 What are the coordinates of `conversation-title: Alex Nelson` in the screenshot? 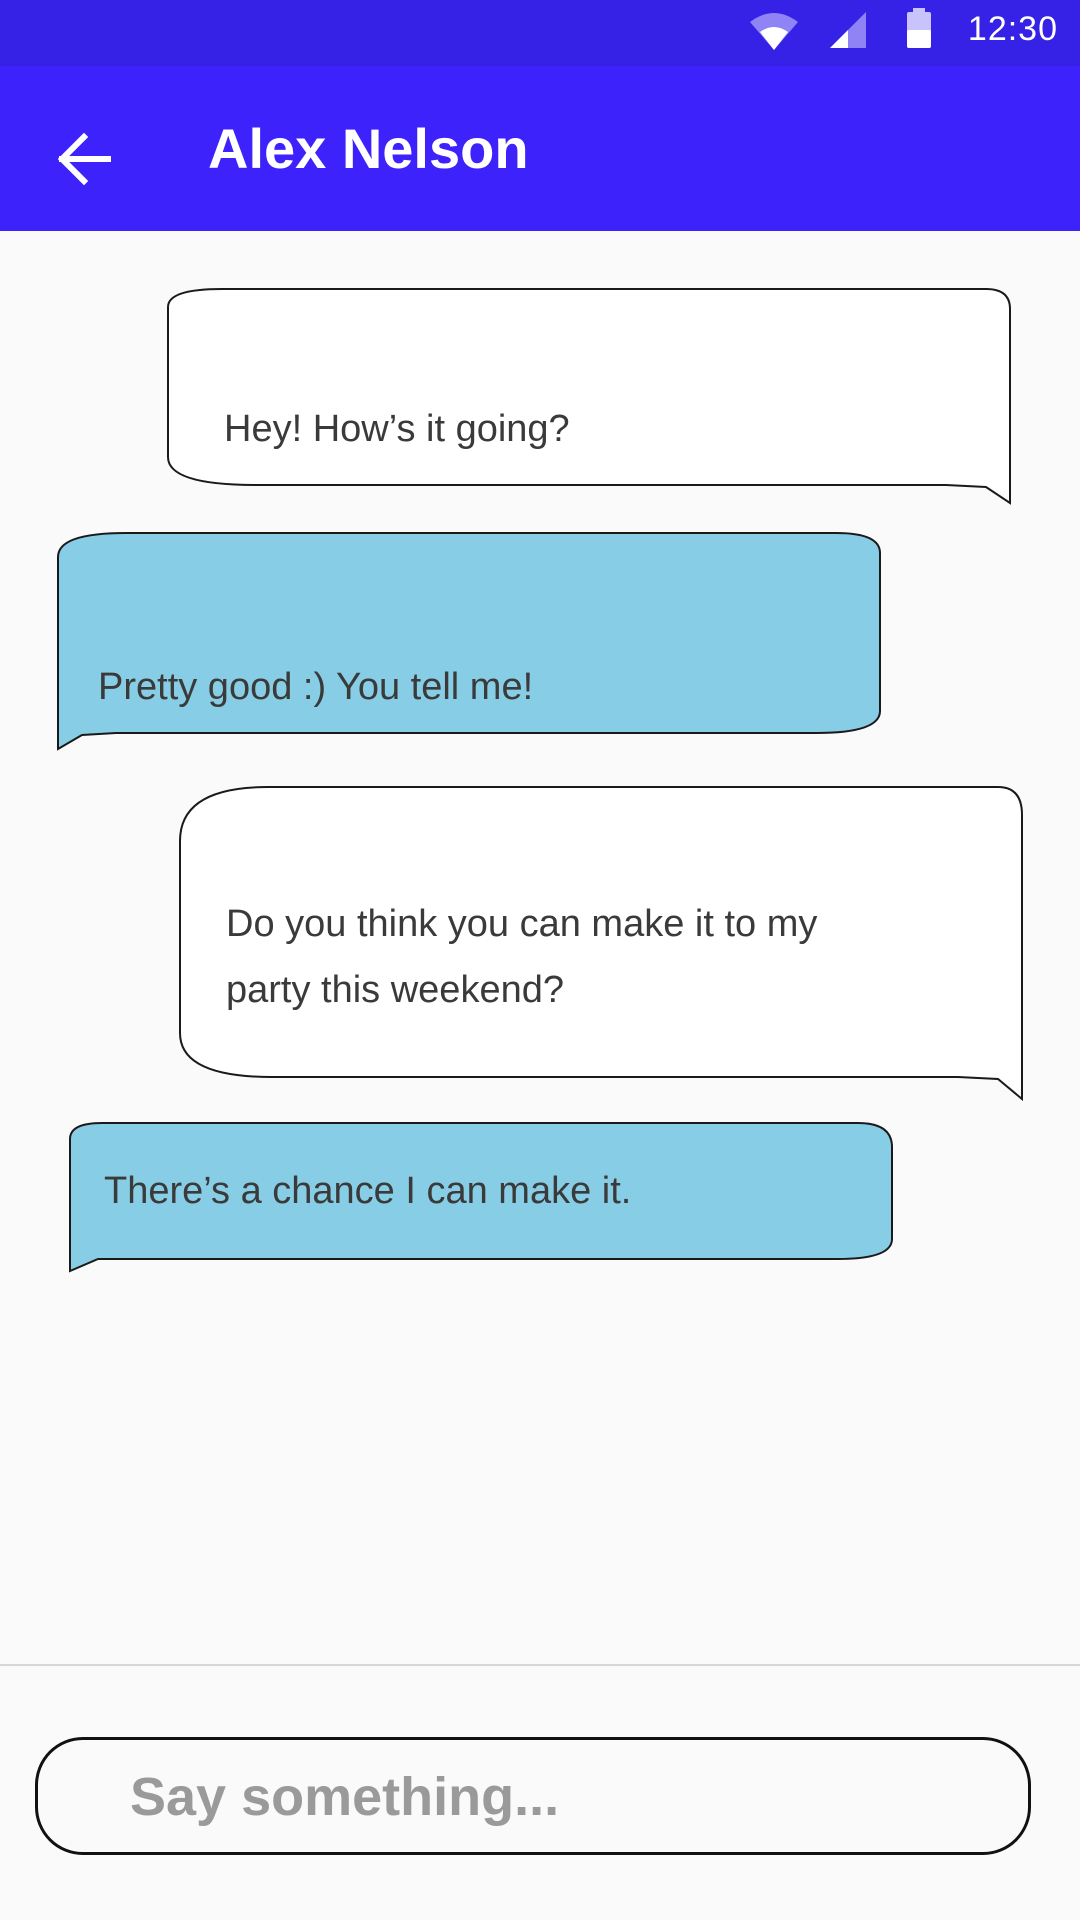 It's located at (368, 148).